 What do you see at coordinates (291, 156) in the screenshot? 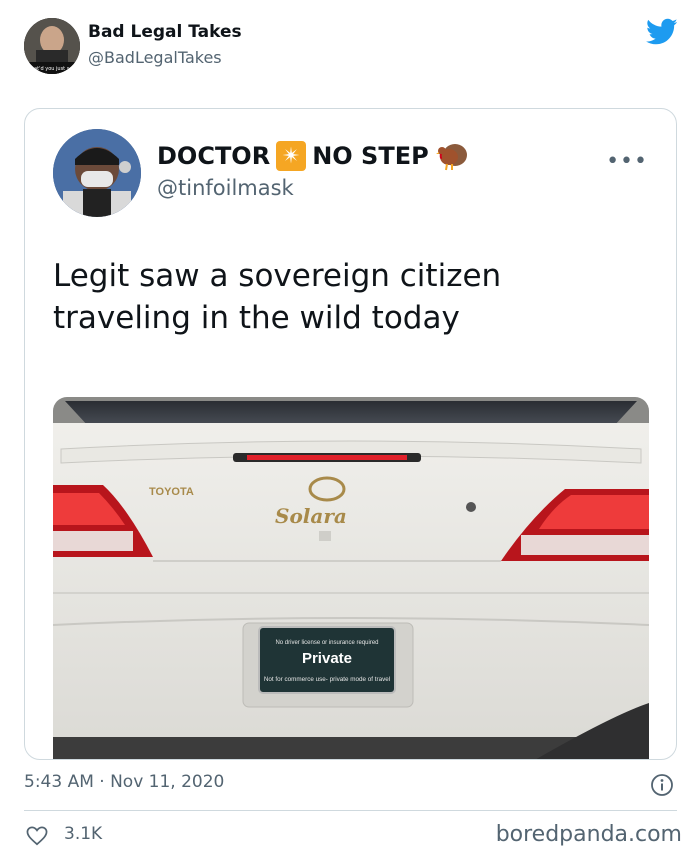
I see `sparkle-icon: ✴` at bounding box center [291, 156].